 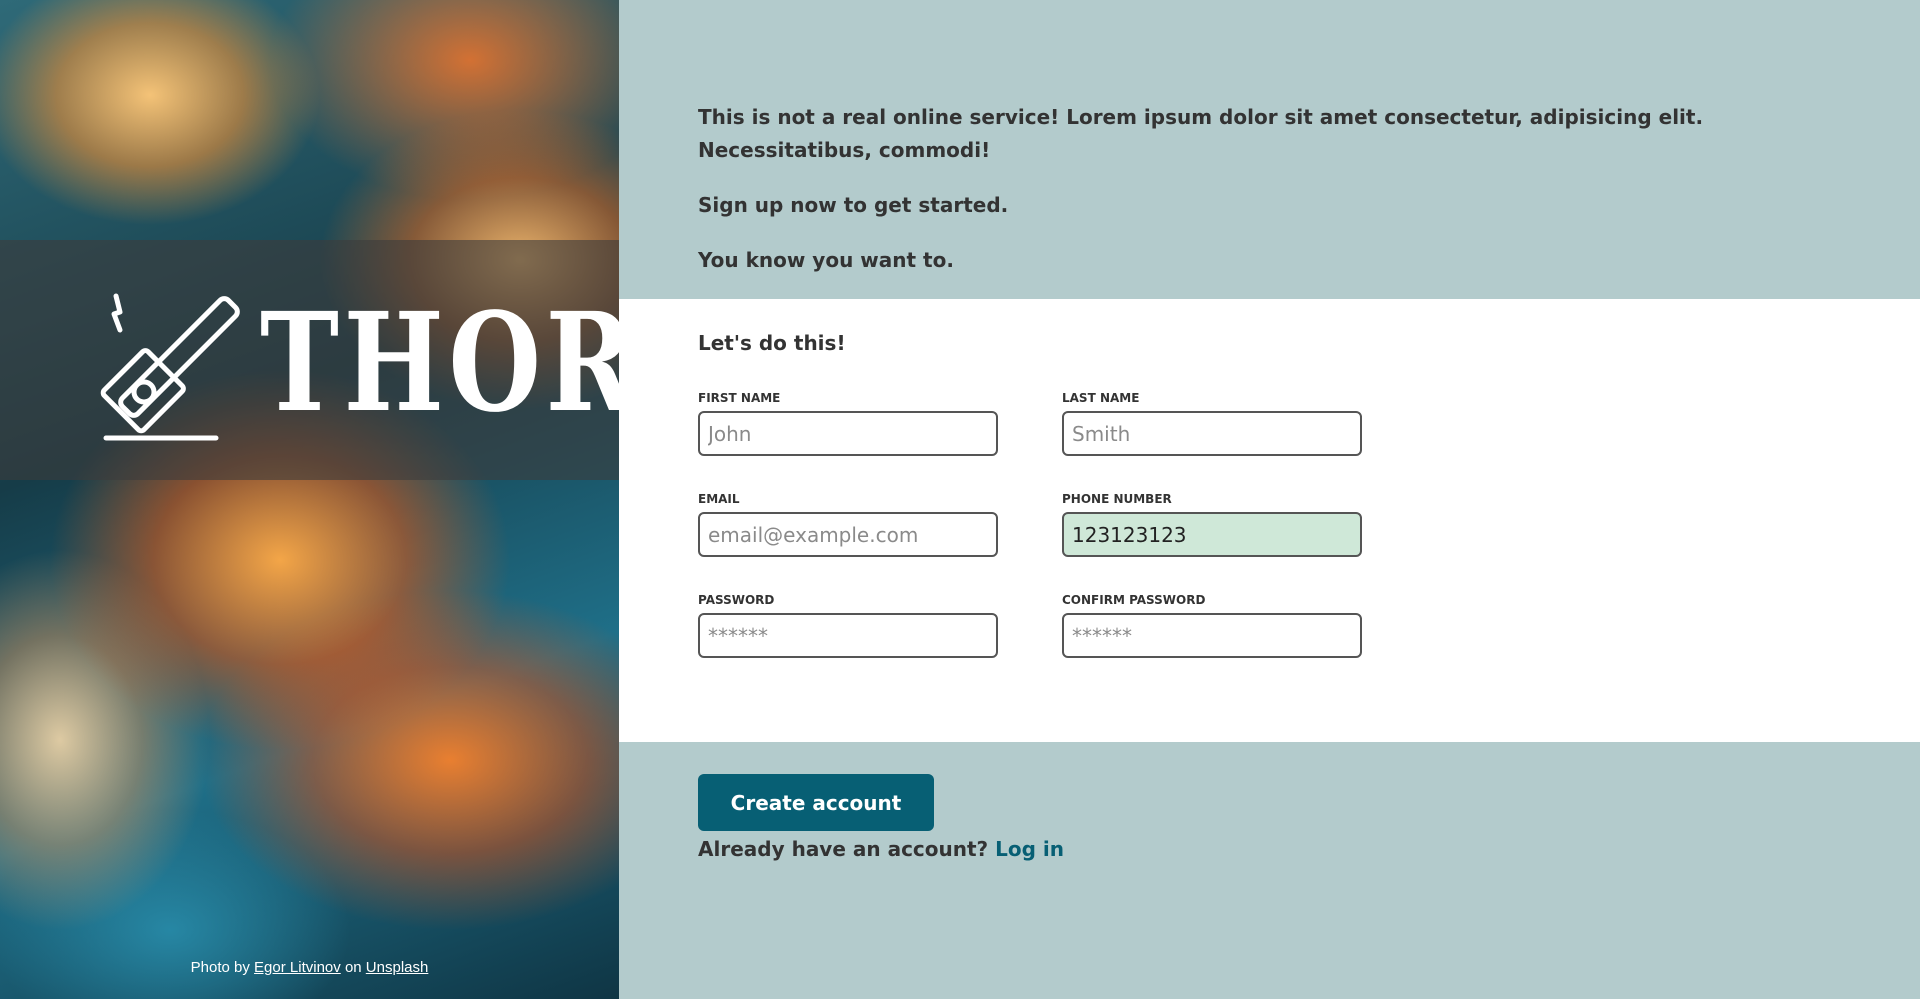 I want to click on last-name-label: Last Name, so click(x=1101, y=398).